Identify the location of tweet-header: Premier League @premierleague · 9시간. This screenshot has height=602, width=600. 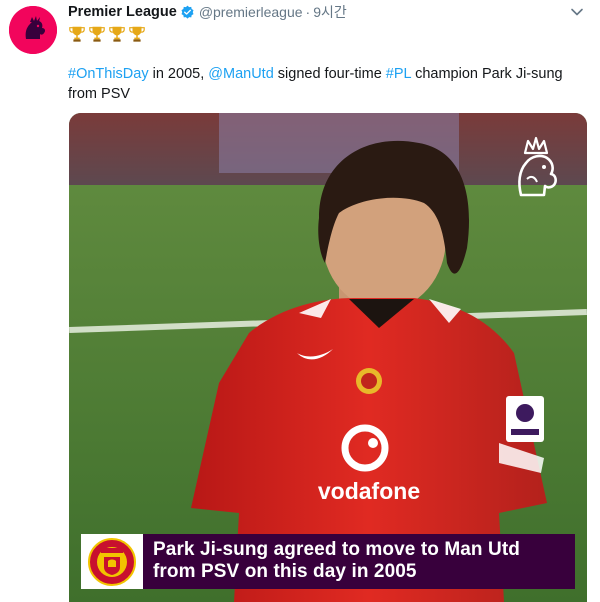
(207, 12).